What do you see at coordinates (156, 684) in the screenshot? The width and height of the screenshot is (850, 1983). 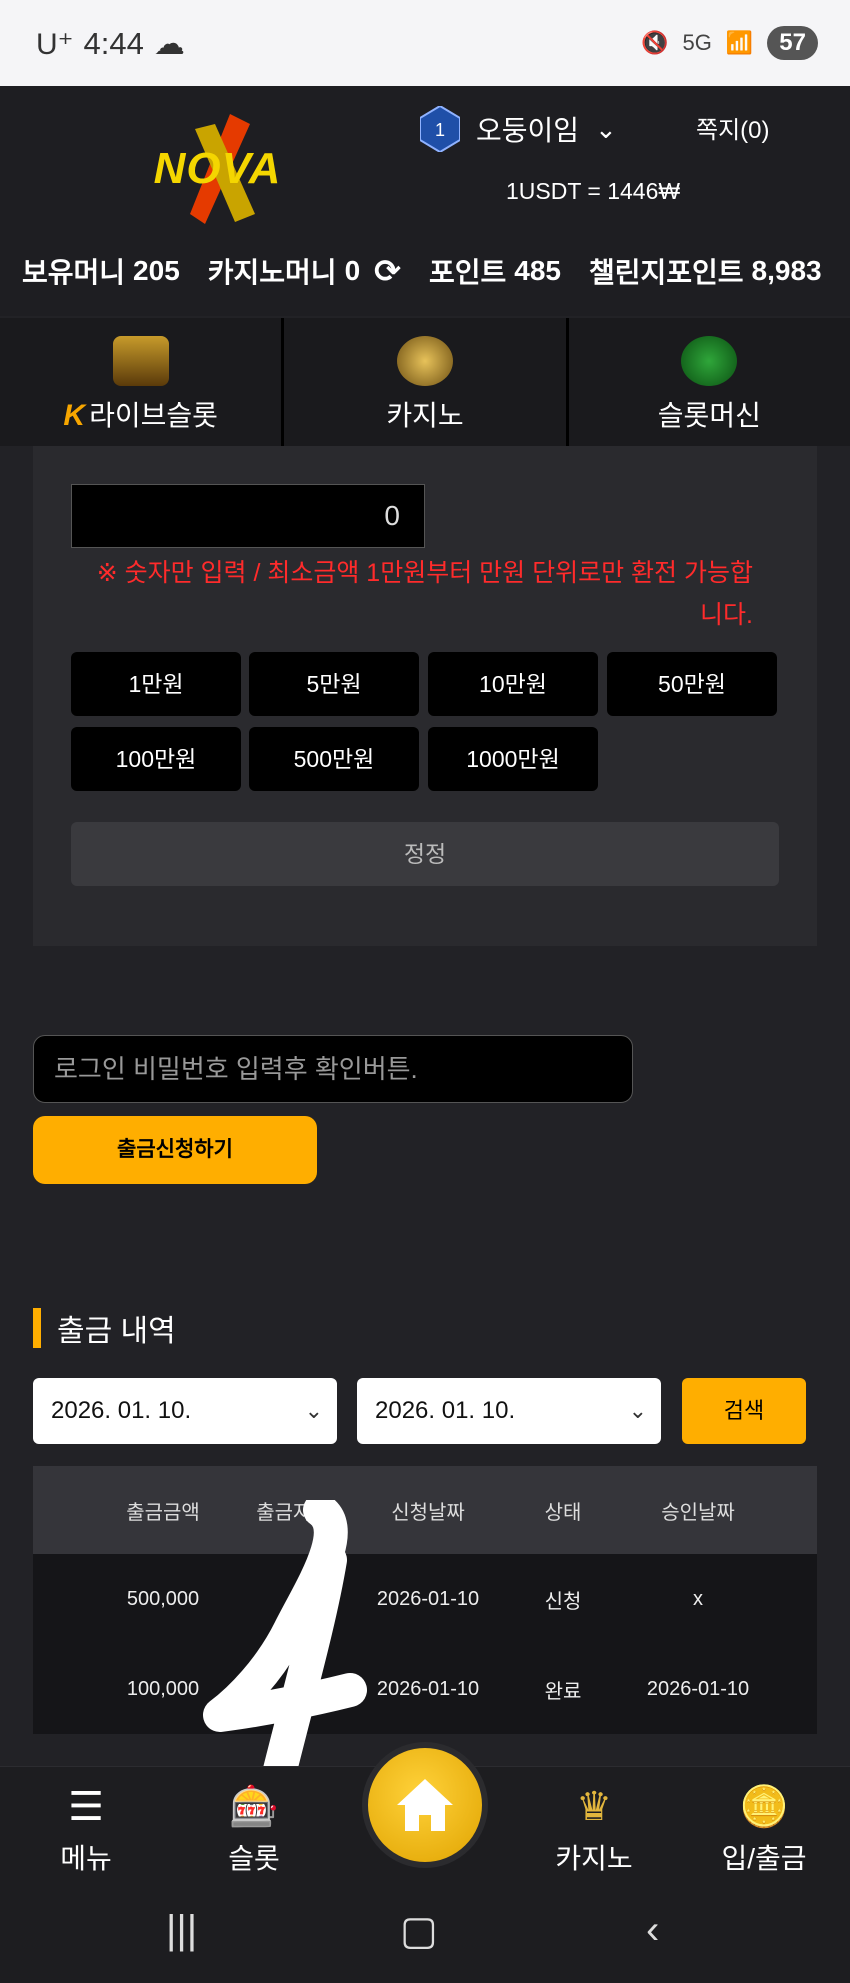 I see `amount-button-10k: 1만원` at bounding box center [156, 684].